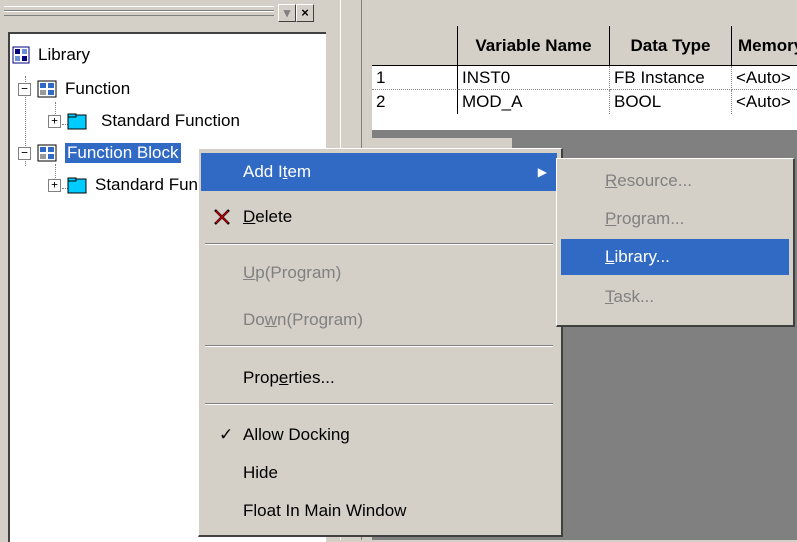  Describe the element at coordinates (98, 88) in the screenshot. I see `tree-label: Function` at that location.